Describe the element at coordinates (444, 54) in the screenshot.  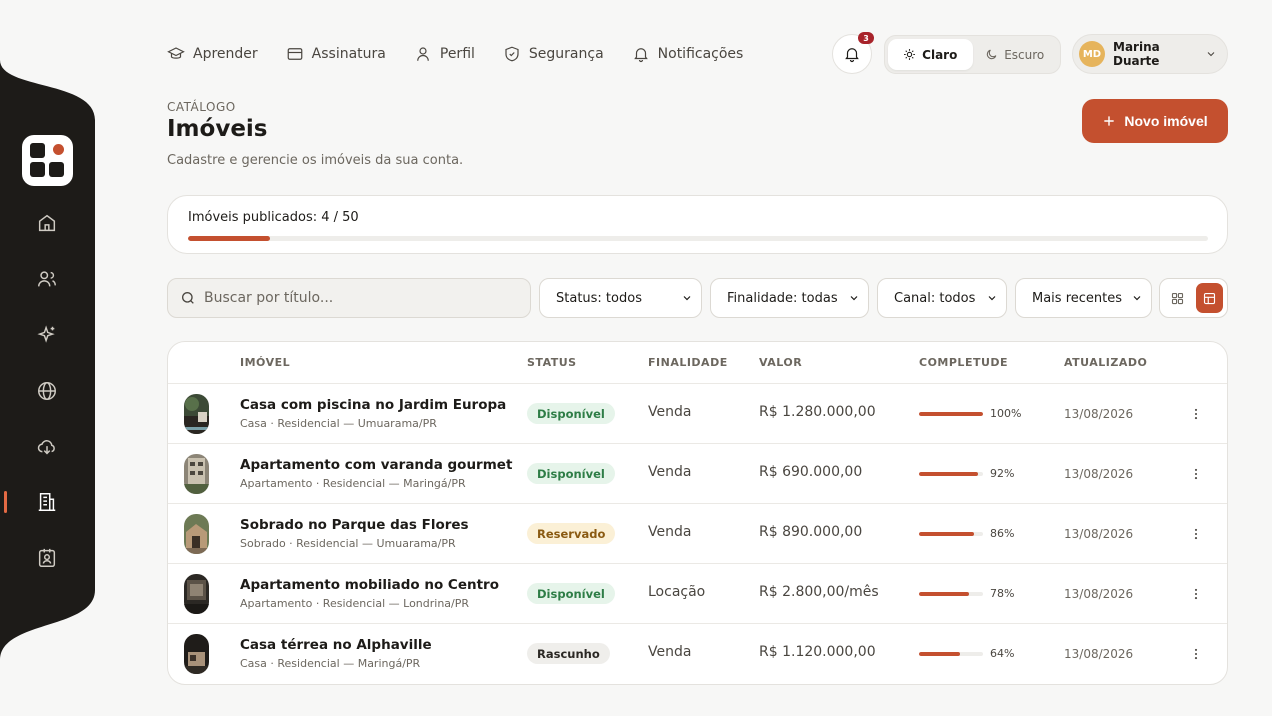
I see `nav-perfil: Perfil` at that location.